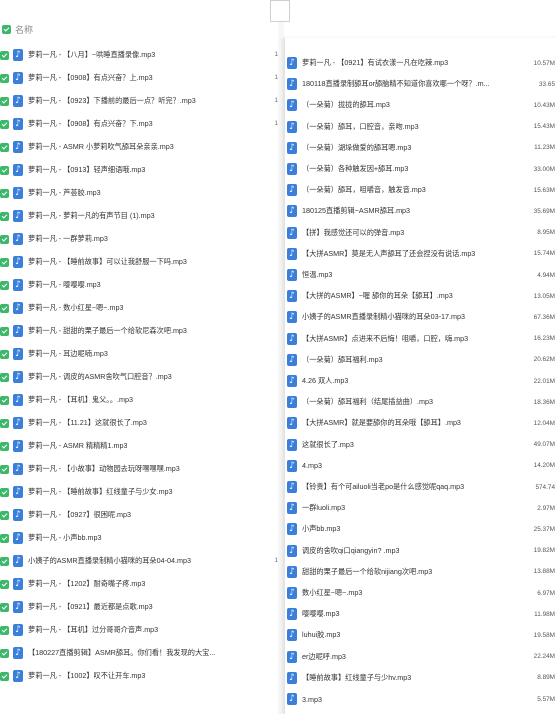 Image resolution: width=557 pixels, height=714 pixels. Describe the element at coordinates (65, 537) in the screenshot. I see `file-name: 萝莉一凡 - 小声bb.mp3` at that location.